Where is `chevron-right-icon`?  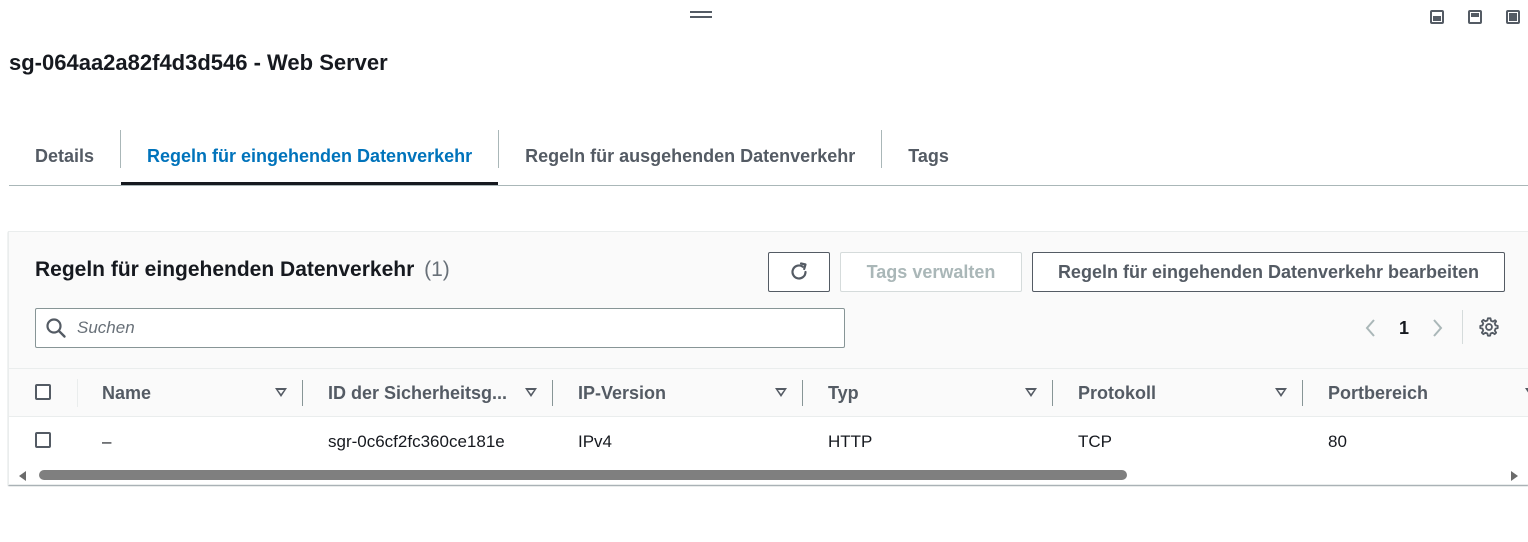 chevron-right-icon is located at coordinates (1438, 328).